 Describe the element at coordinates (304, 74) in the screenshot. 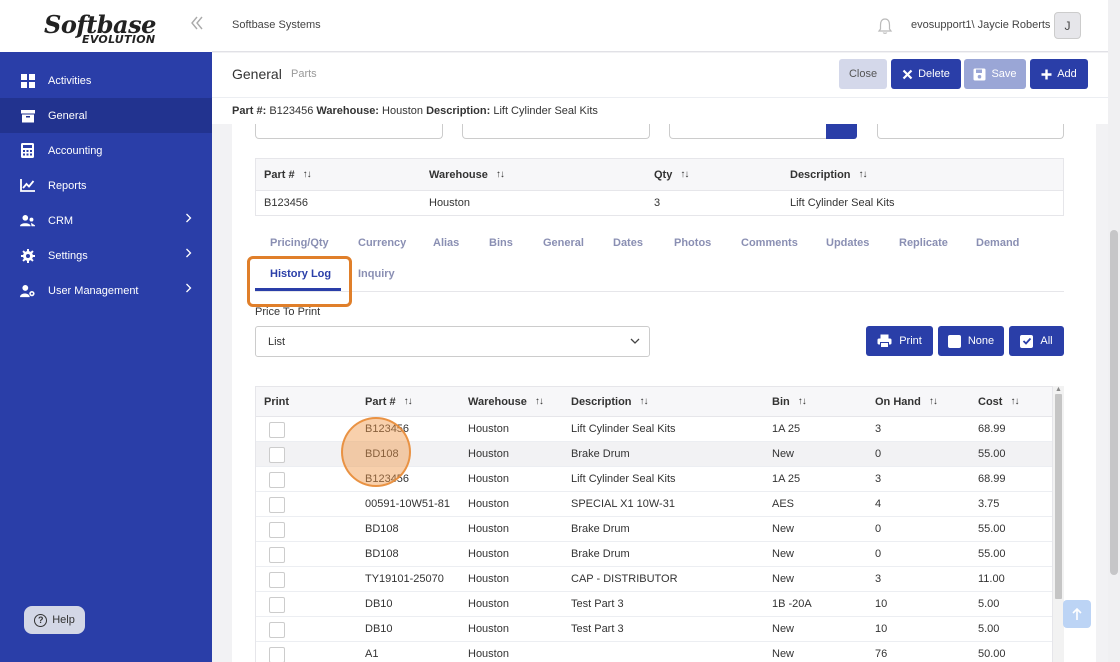

I see `breadcrumb: Parts` at that location.